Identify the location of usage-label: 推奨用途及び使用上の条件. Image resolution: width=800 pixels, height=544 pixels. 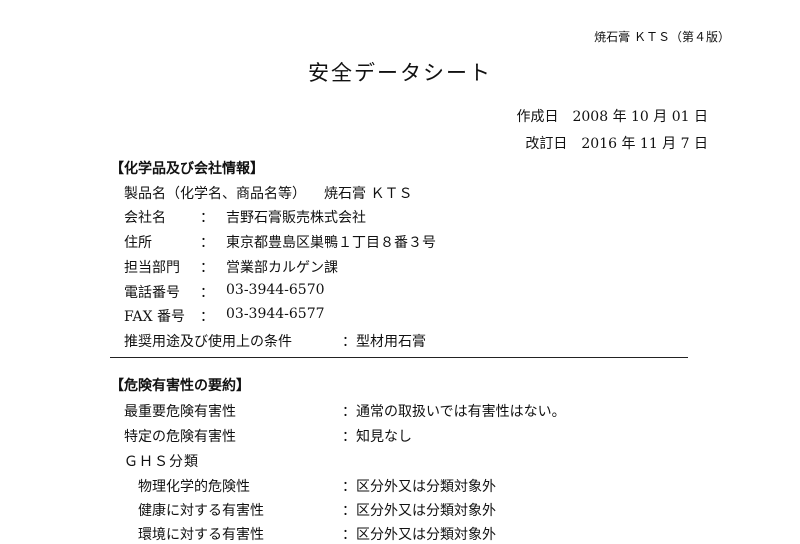
(208, 342).